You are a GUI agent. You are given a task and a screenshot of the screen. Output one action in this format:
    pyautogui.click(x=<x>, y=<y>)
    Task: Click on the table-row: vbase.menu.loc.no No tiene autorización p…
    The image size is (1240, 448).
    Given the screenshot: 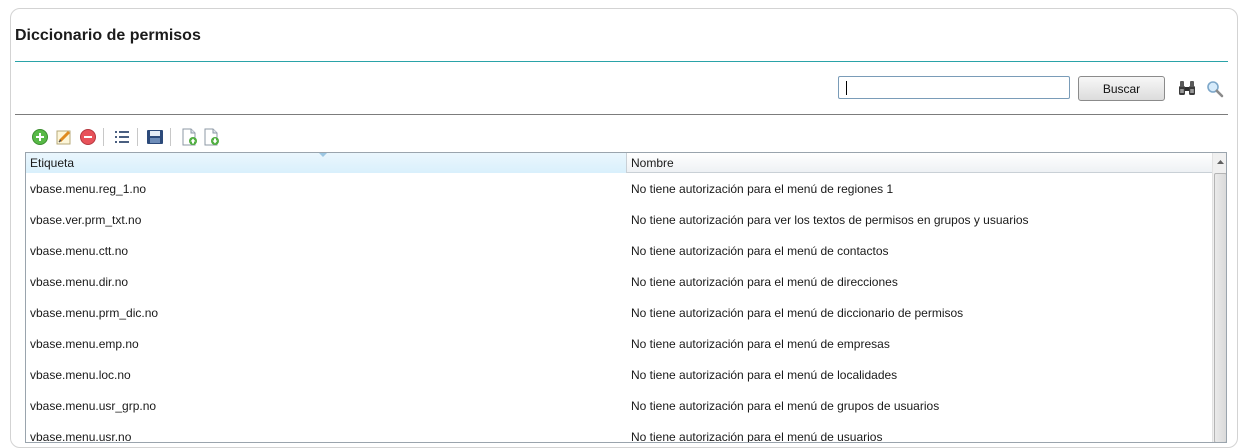 What is the action you would take?
    pyautogui.click(x=619, y=375)
    